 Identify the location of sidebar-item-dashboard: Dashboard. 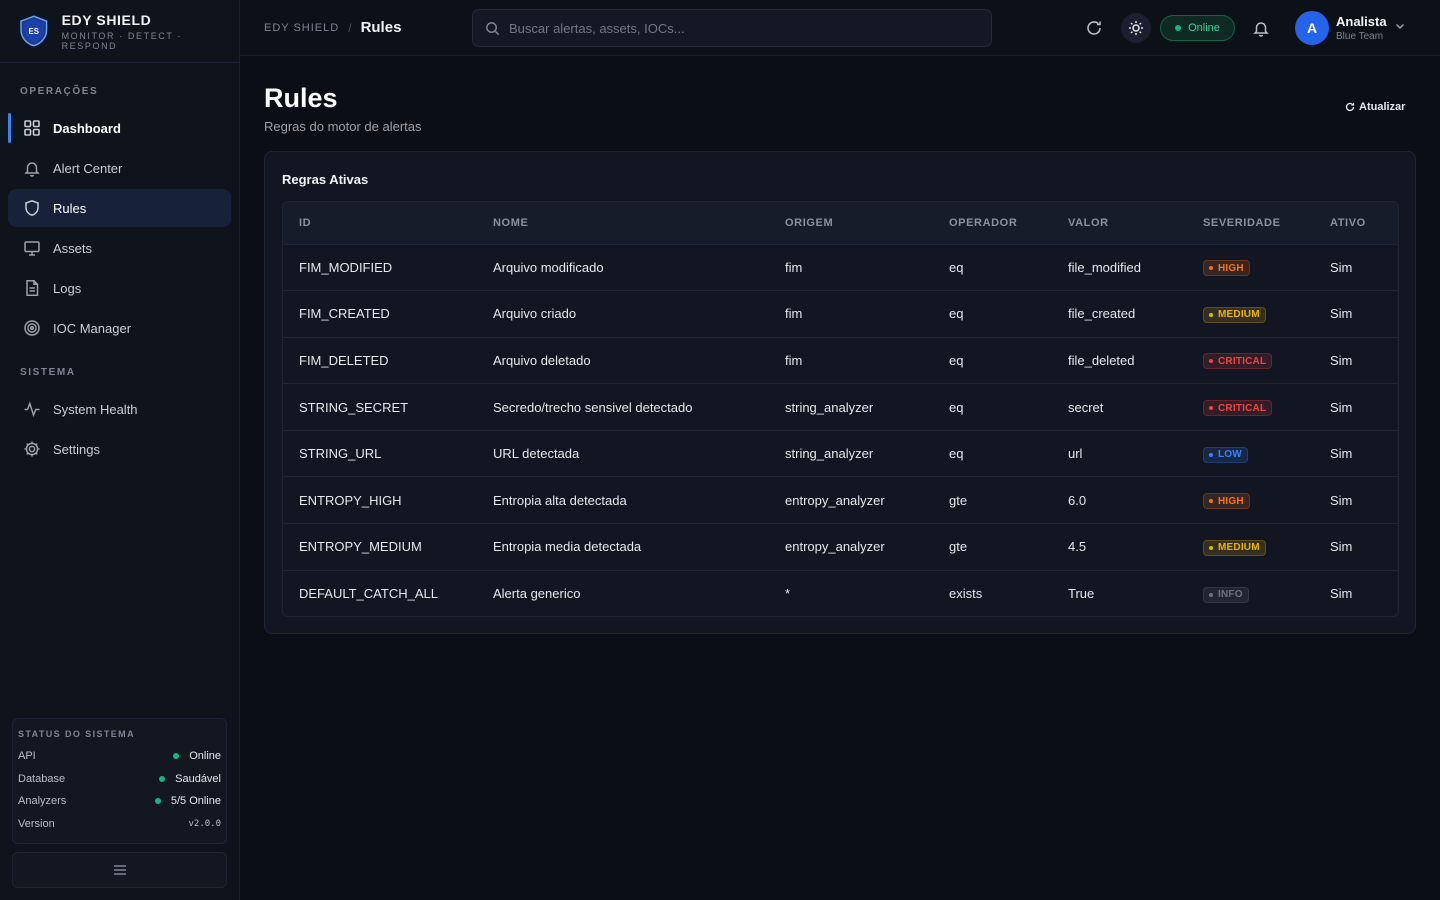
(119, 128).